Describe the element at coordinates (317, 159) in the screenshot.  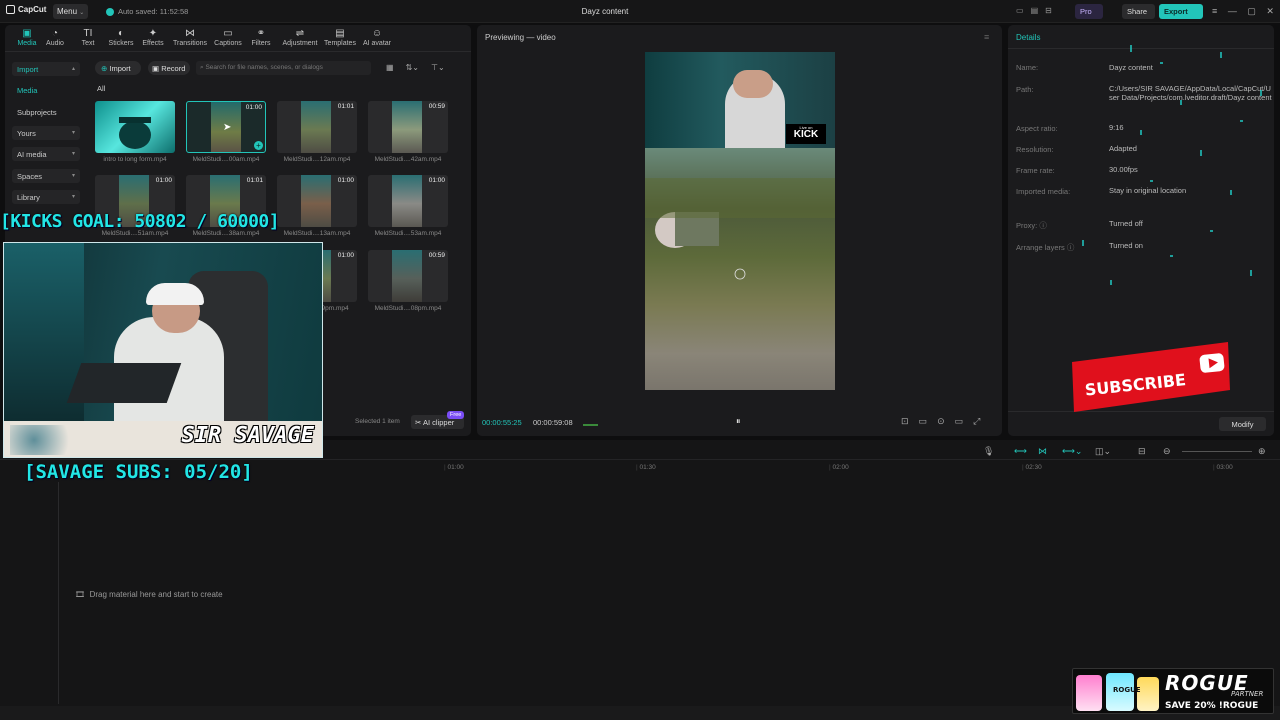
I see `media-name: MeldStudi....12am.mp4` at that location.